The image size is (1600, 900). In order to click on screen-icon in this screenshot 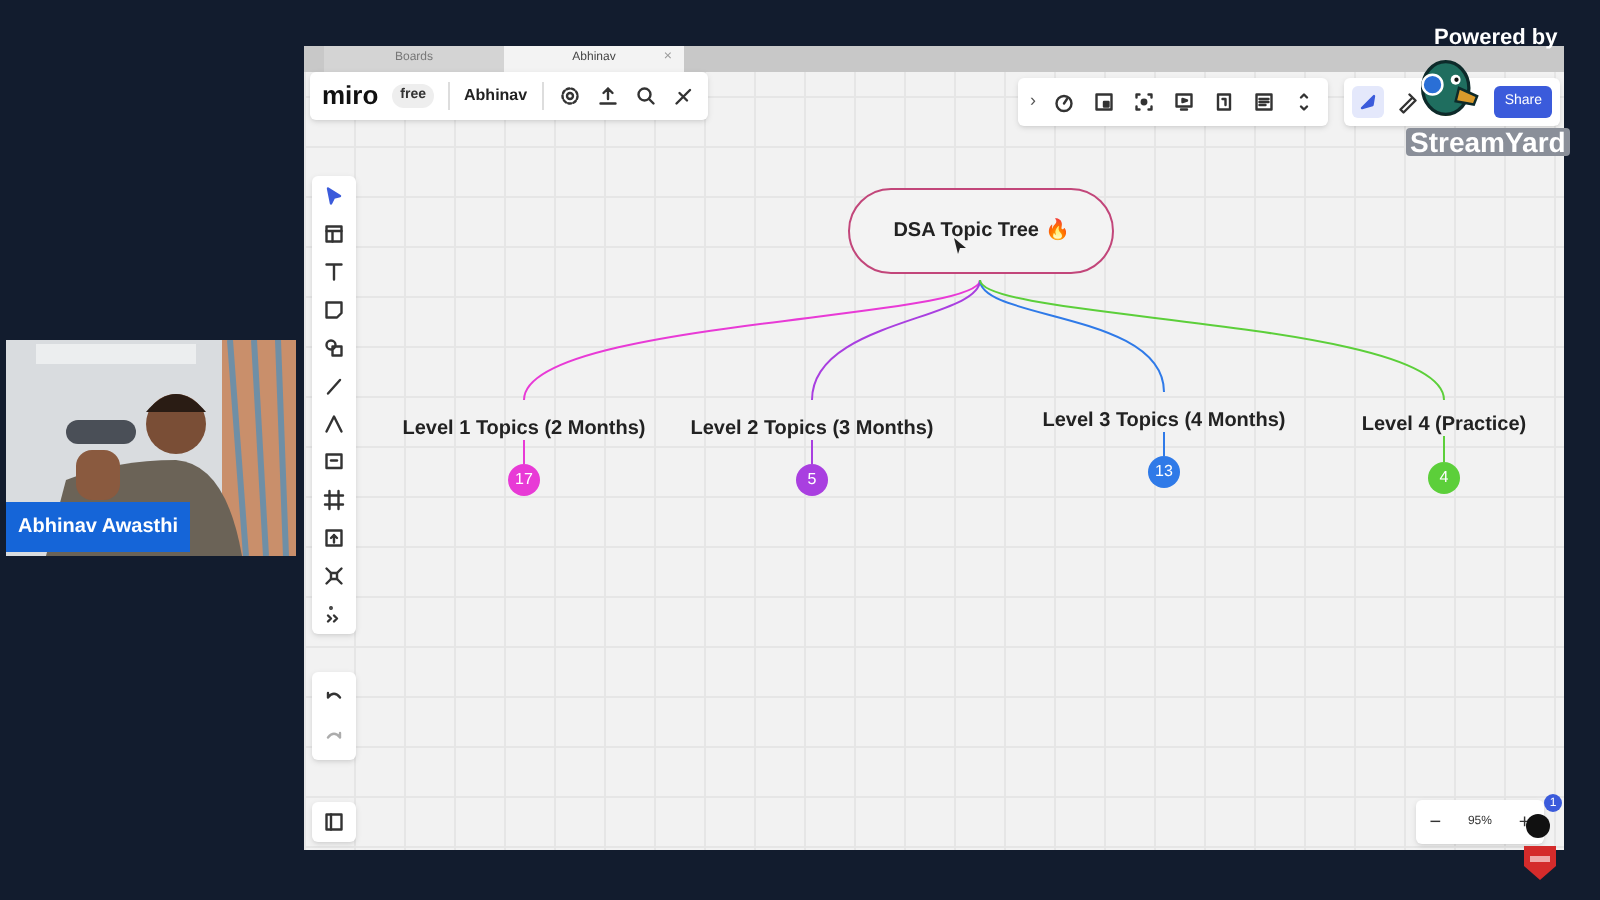, I will do `click(1184, 102)`.